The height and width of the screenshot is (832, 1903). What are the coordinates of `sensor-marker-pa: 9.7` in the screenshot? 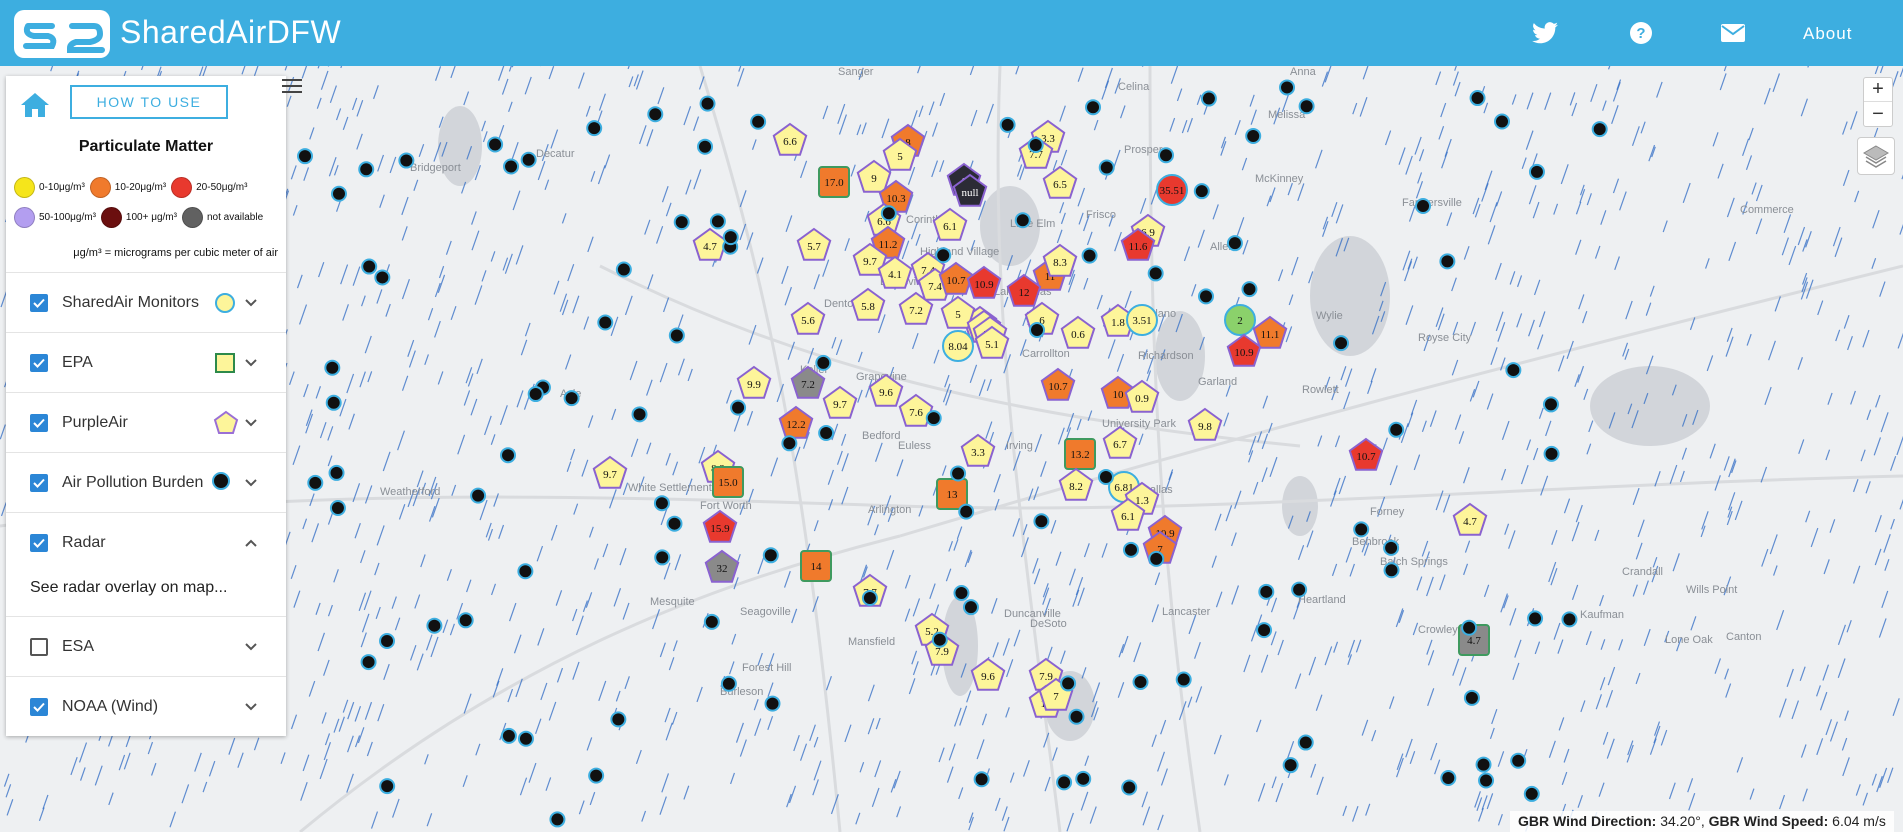 It's located at (610, 472).